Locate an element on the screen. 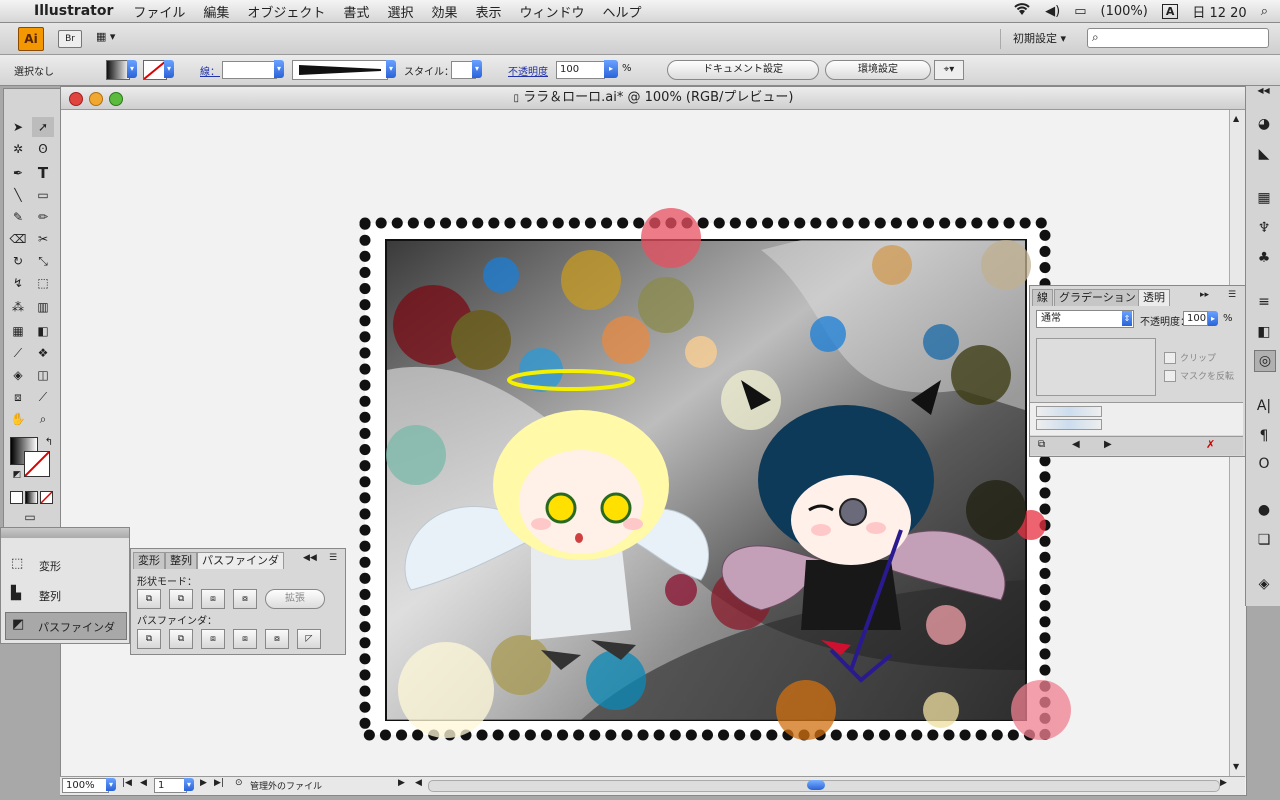 The image size is (1280, 800). swatches-panel-icon: ▦ is located at coordinates (1264, 198).